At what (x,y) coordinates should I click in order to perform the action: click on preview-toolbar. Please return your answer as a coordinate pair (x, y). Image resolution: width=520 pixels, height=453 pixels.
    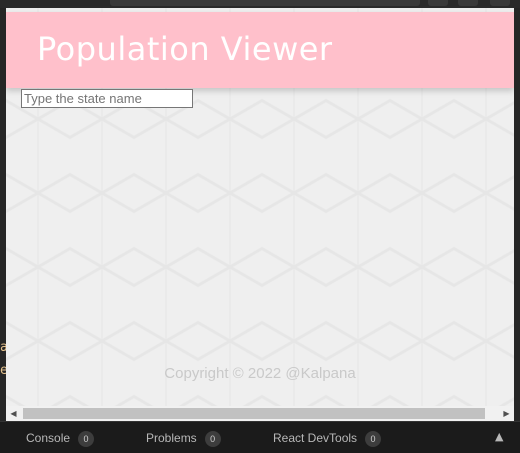
    Looking at the image, I should click on (260, 4).